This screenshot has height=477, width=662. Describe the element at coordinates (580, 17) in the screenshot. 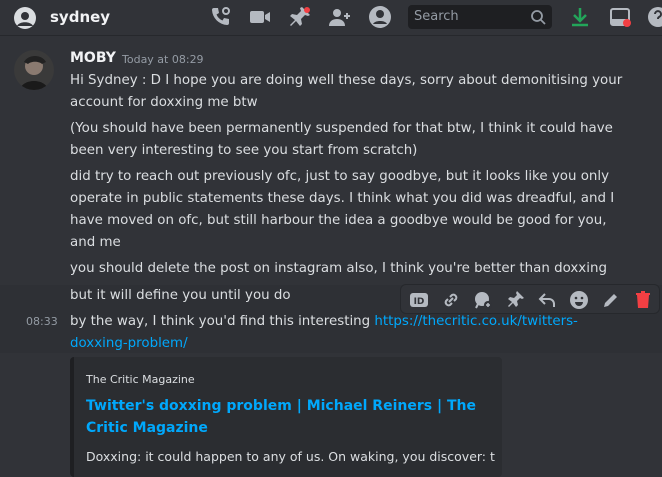

I see `download-icon` at that location.